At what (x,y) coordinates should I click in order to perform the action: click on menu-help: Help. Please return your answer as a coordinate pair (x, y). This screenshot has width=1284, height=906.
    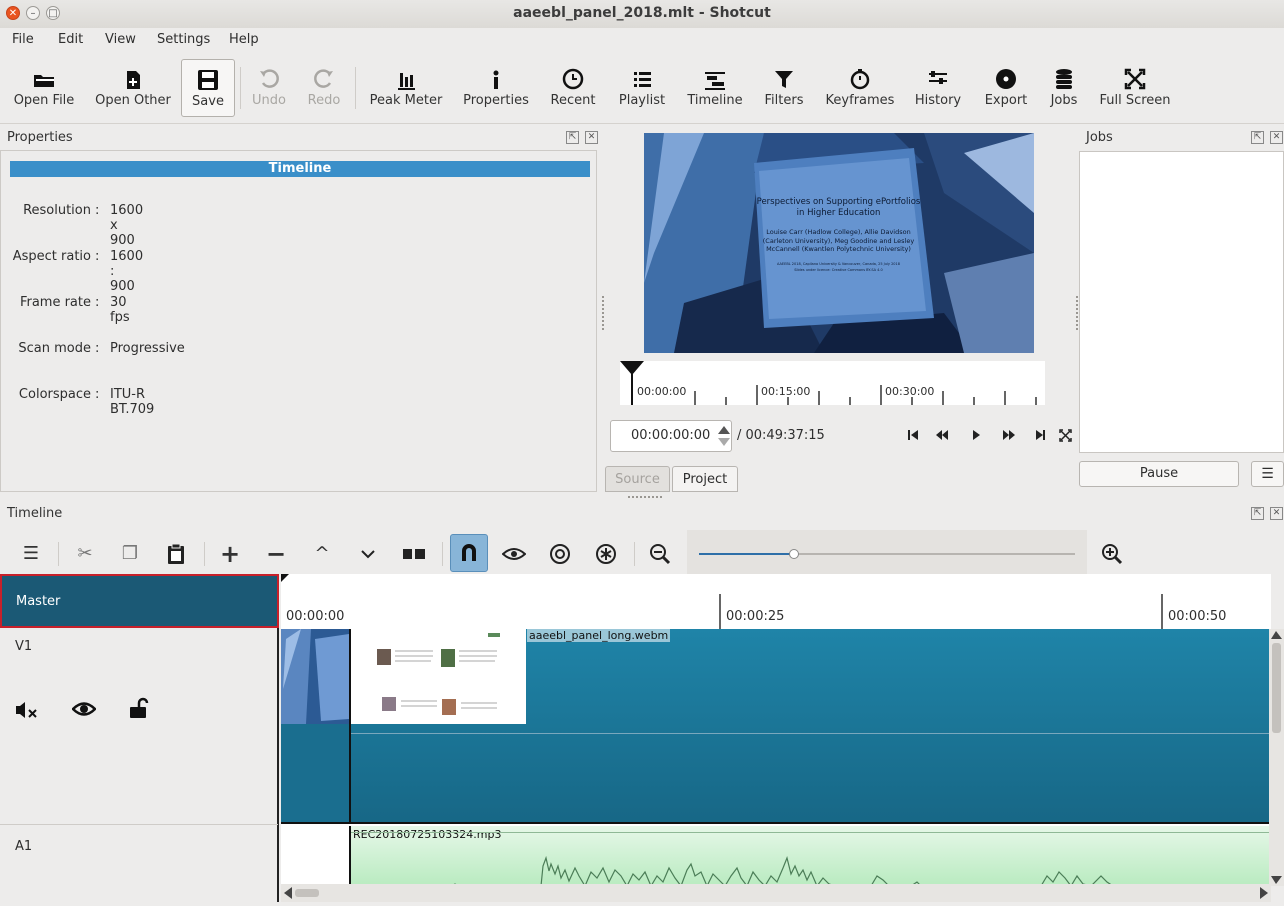
    Looking at the image, I should click on (244, 39).